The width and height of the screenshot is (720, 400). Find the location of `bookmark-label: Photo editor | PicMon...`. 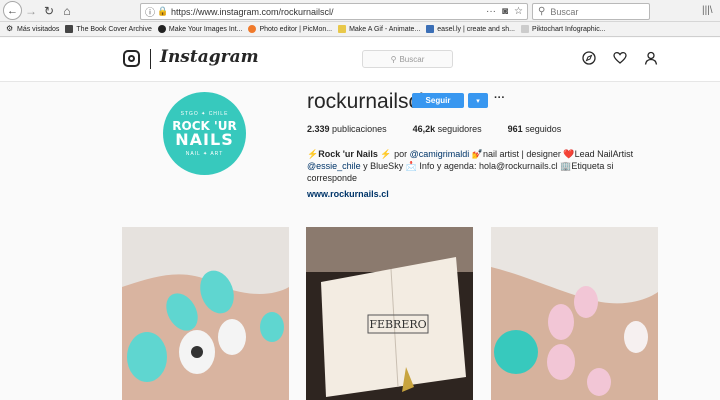

bookmark-label: Photo editor | PicMon... is located at coordinates (296, 29).